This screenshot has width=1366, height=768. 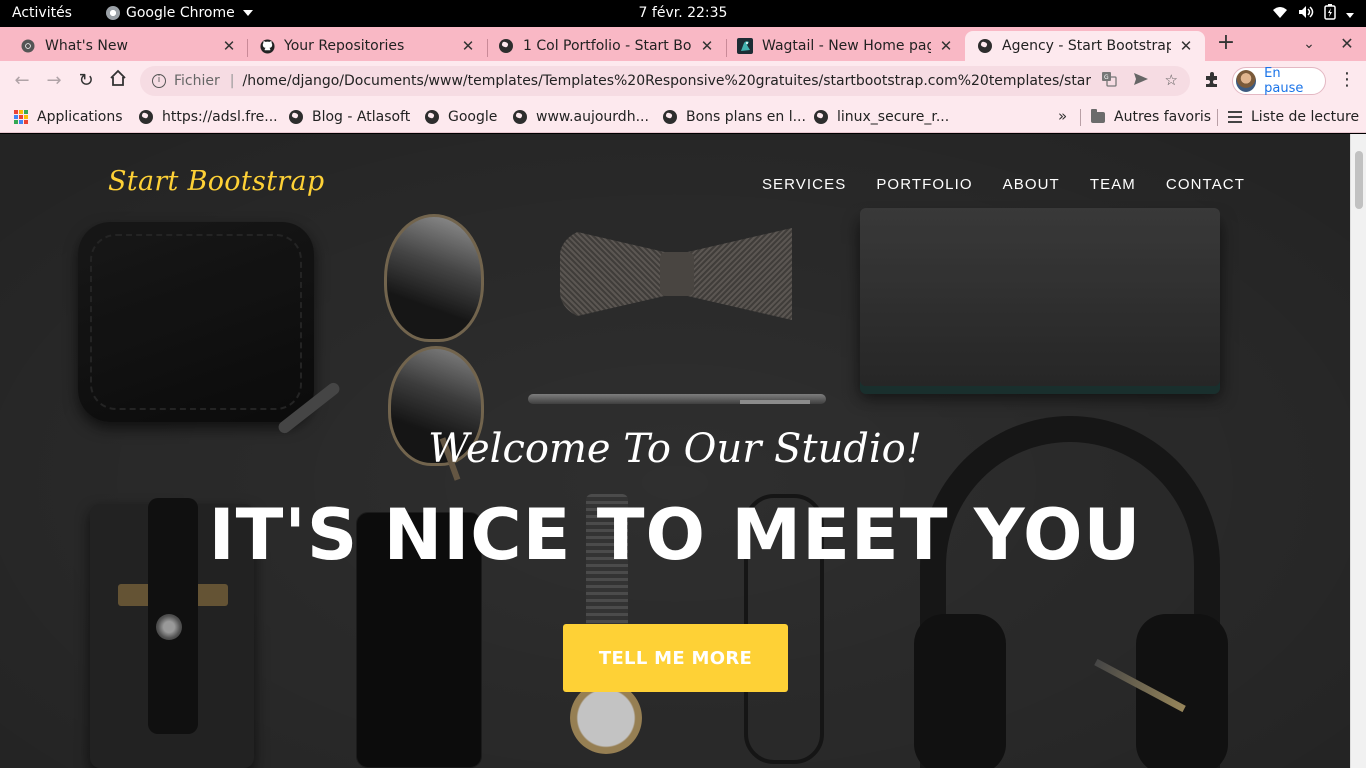 I want to click on tab-title: Your Repositories, so click(x=344, y=46).